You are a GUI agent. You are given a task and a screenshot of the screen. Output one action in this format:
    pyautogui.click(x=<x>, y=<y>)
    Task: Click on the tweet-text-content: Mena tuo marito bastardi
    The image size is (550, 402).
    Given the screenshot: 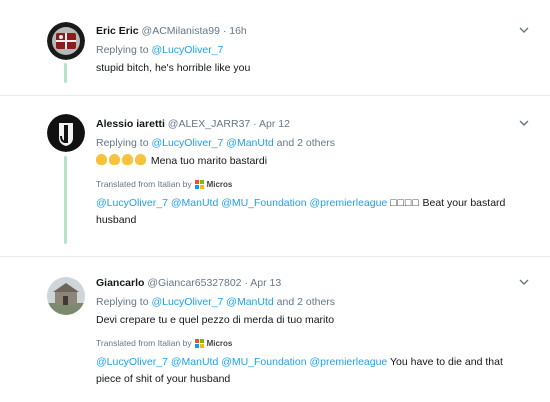 What is the action you would take?
    pyautogui.click(x=209, y=161)
    